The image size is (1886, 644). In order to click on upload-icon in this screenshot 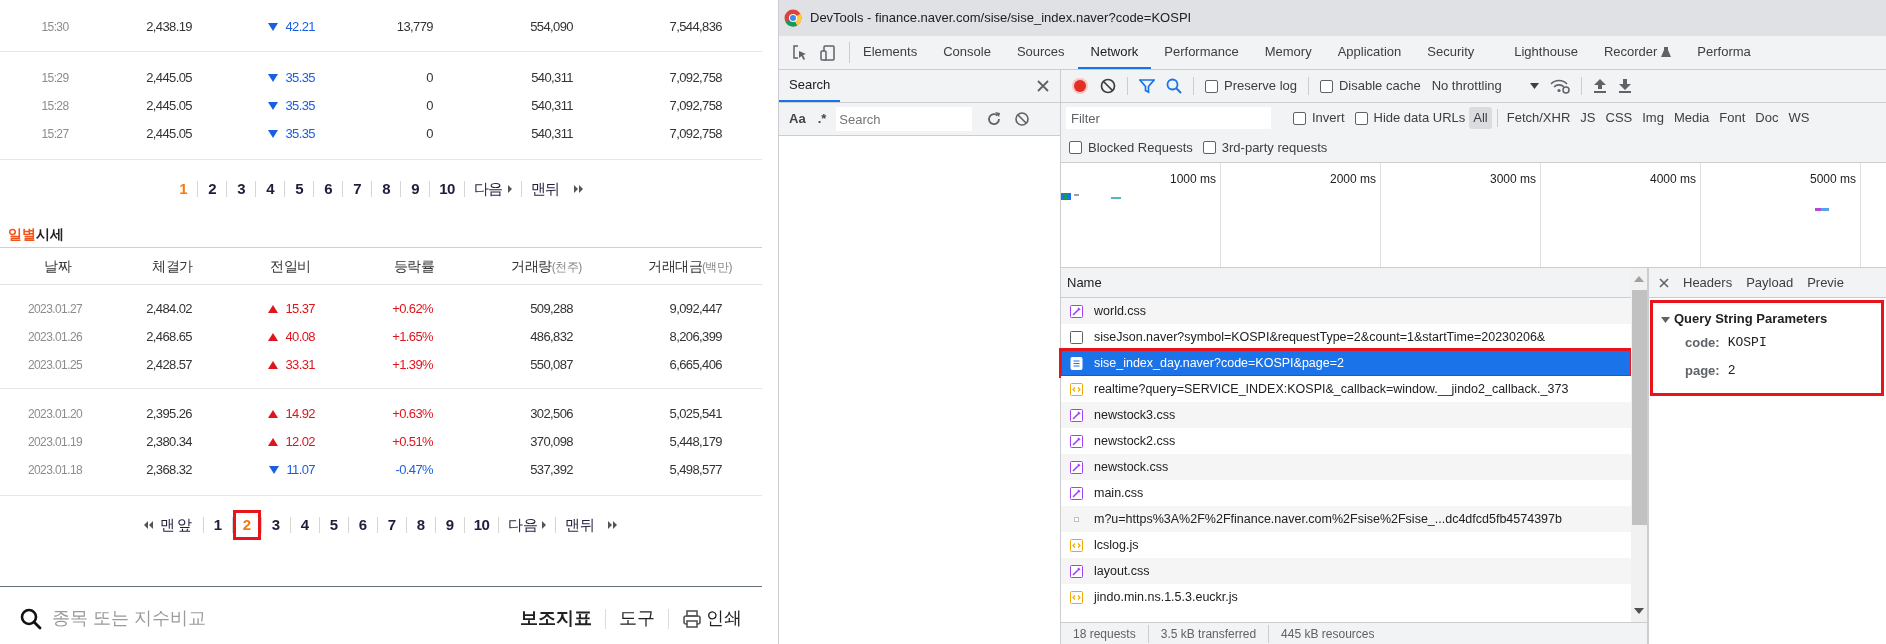, I will do `click(1599, 86)`.